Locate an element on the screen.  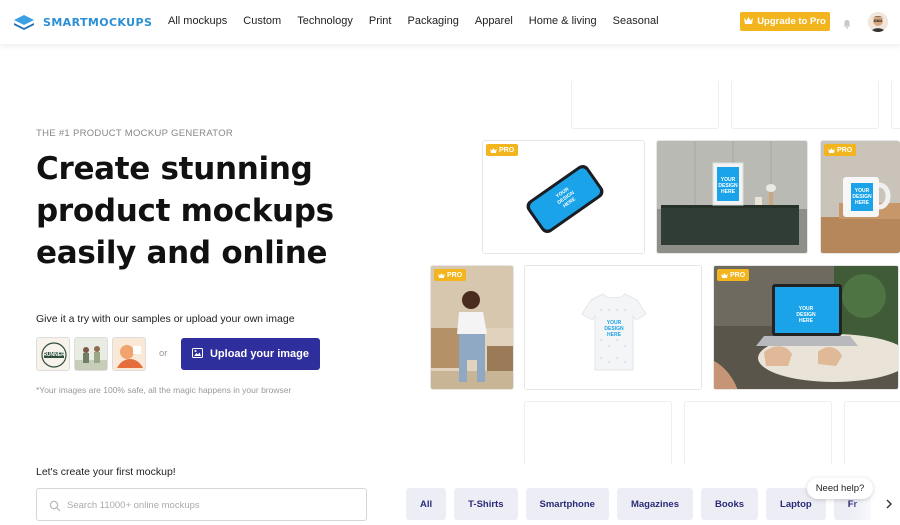
search-input is located at coordinates (212, 505).